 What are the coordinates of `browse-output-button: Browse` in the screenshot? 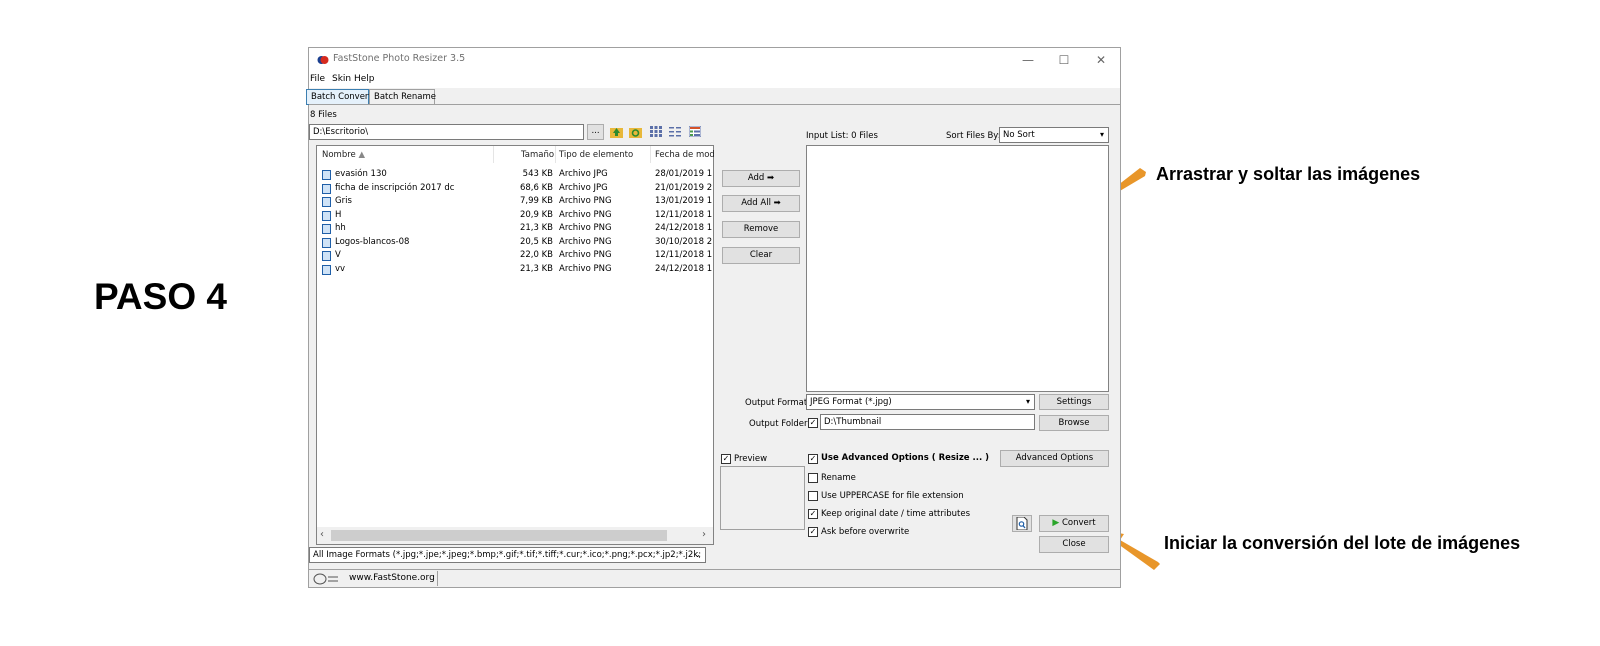 It's located at (1074, 423).